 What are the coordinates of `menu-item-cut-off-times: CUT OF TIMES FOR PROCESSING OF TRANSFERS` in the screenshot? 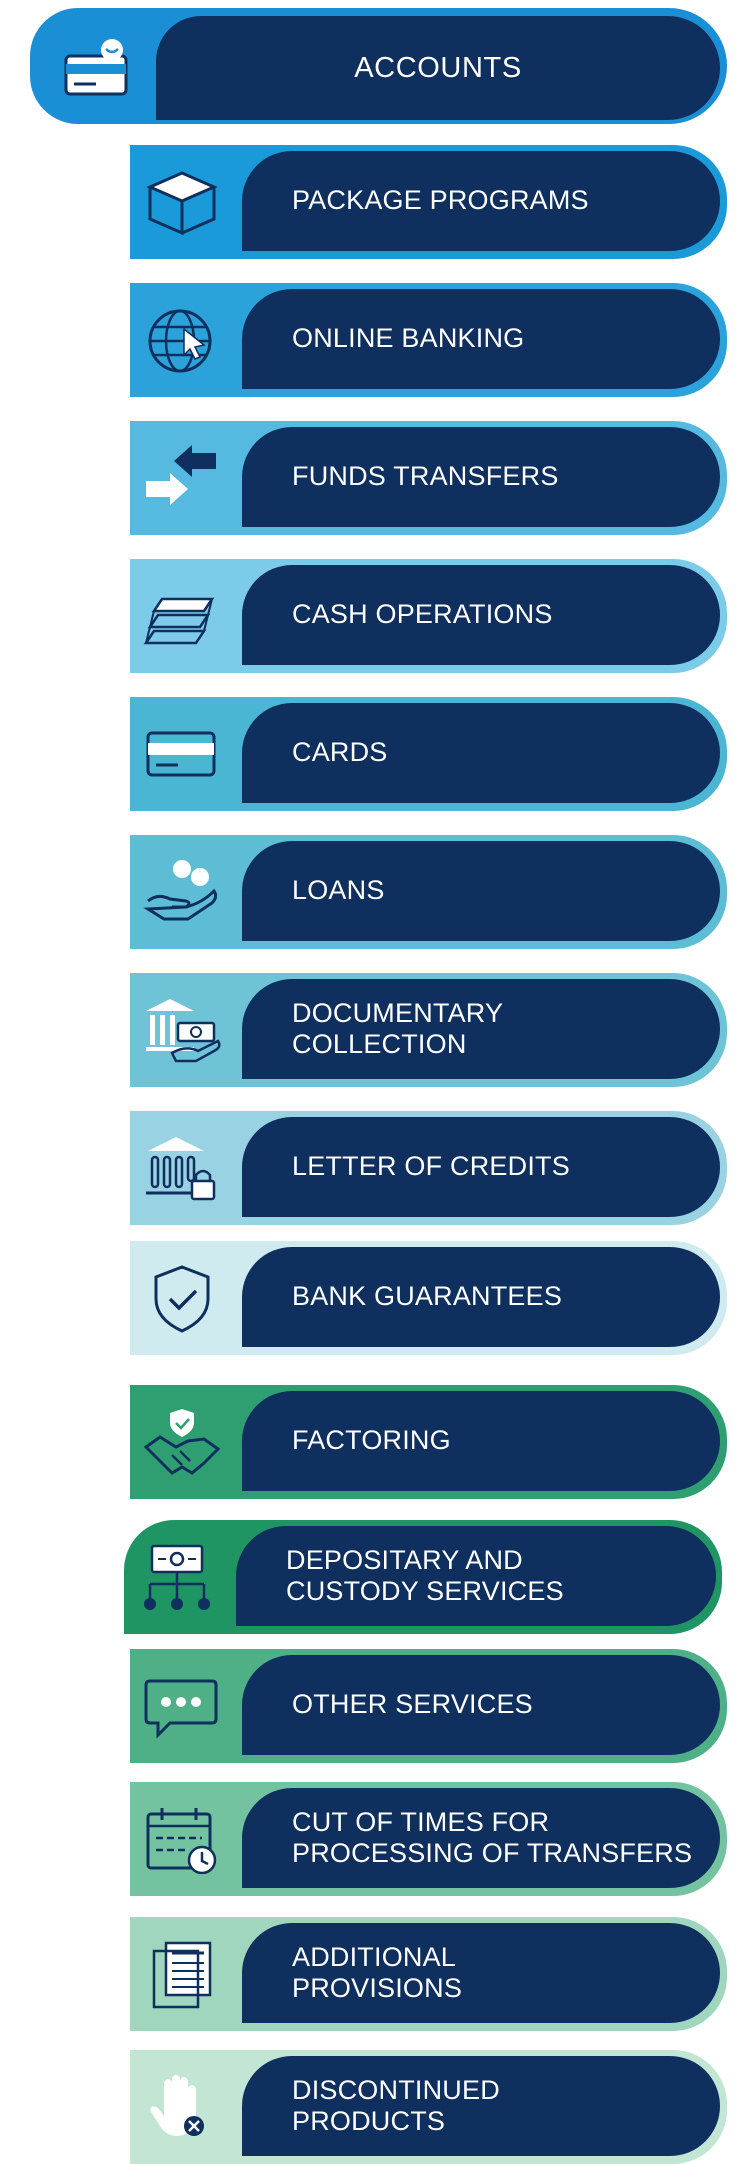 It's located at (428, 1839).